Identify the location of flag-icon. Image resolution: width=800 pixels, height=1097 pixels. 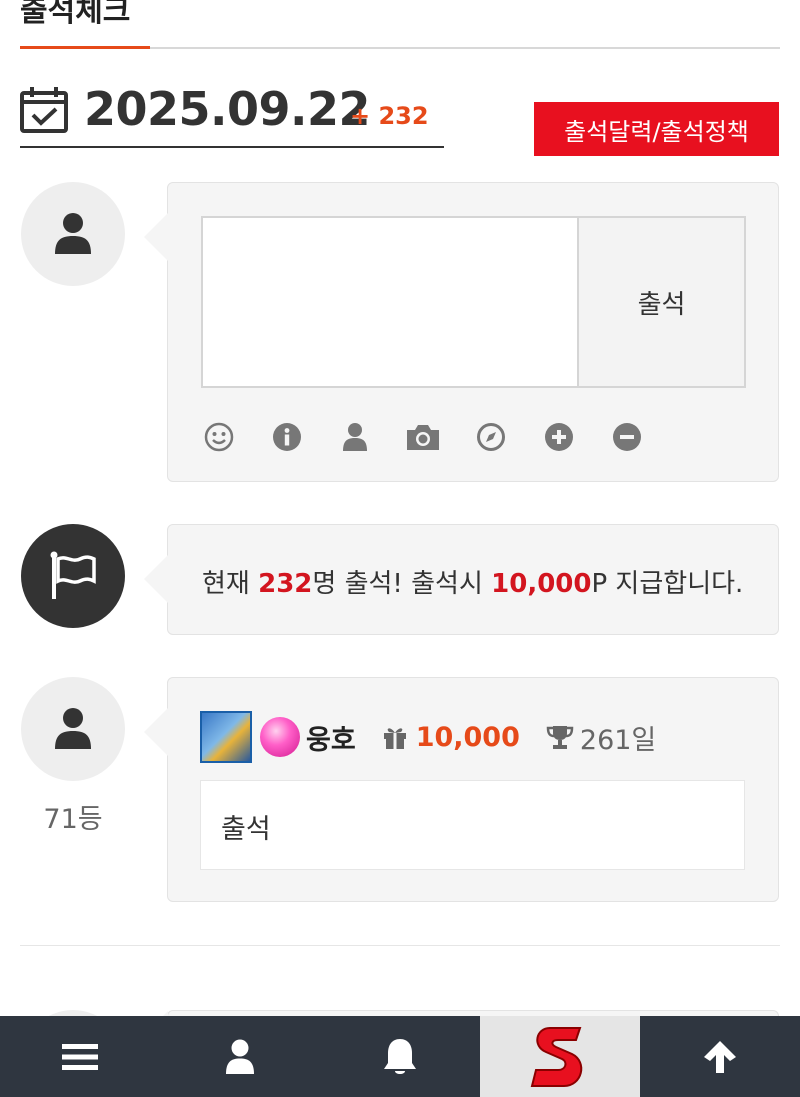
(73, 575).